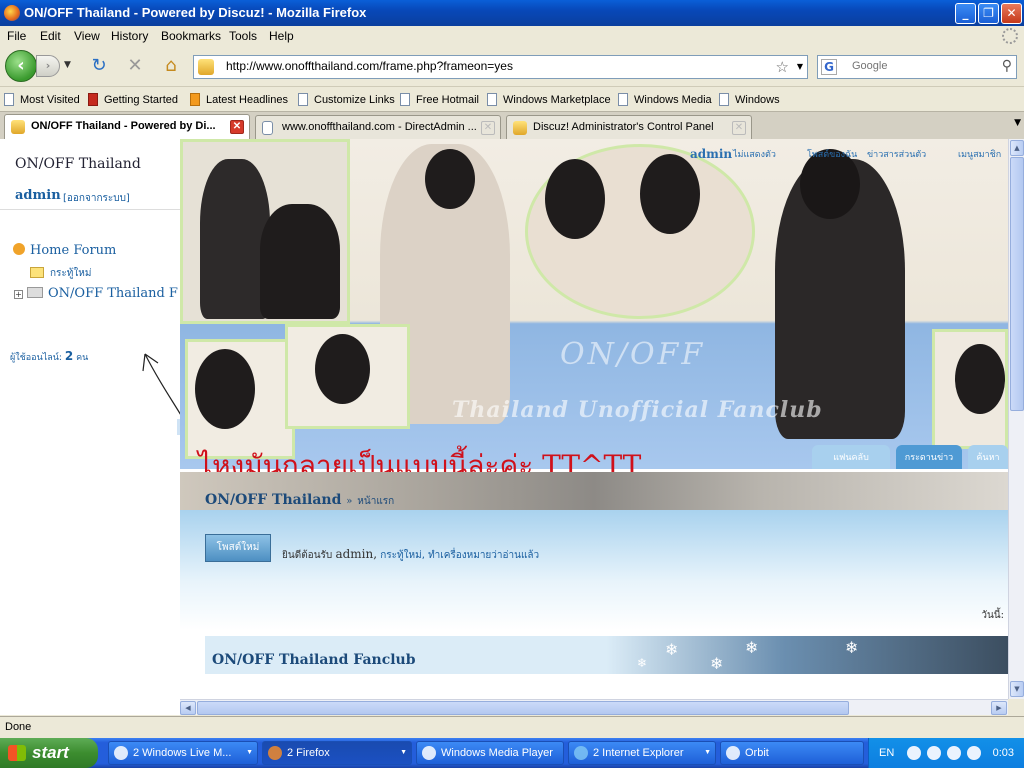 The height and width of the screenshot is (768, 1024). What do you see at coordinates (239, 99) in the screenshot?
I see `bookmark-latest-headlines: Latest Headlines` at bounding box center [239, 99].